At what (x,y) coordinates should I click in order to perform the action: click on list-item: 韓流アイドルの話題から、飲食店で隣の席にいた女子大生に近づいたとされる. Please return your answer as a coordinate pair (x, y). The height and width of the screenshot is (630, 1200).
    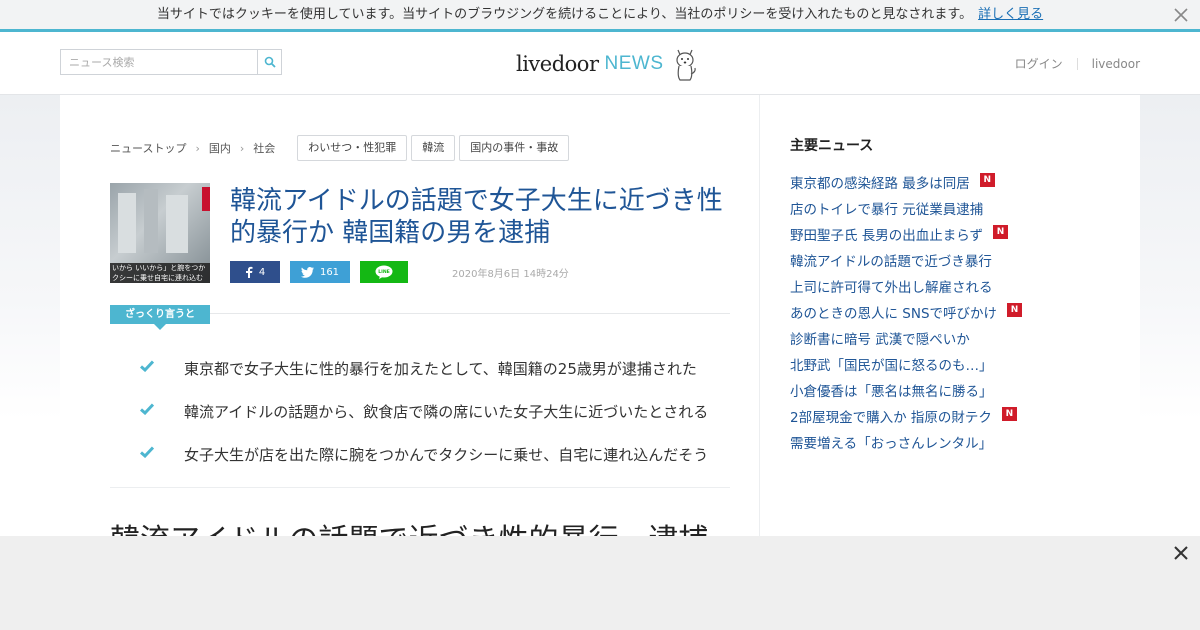
    Looking at the image, I should click on (440, 411).